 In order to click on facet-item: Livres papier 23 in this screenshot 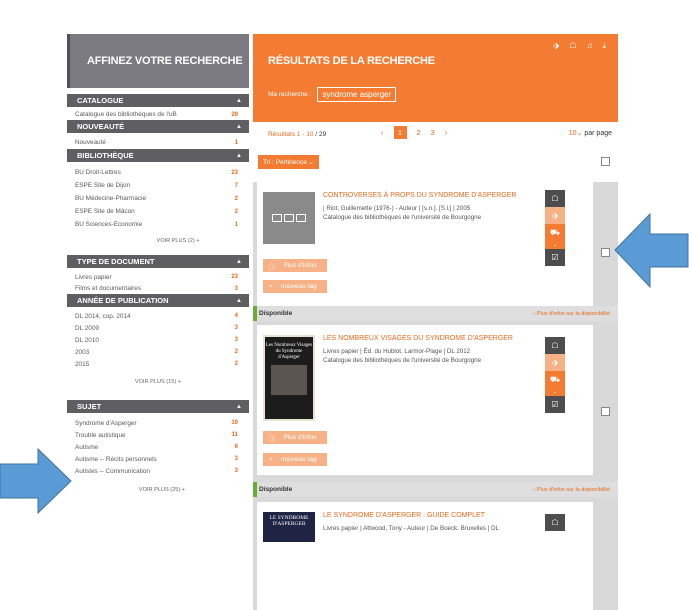, I will do `click(158, 277)`.